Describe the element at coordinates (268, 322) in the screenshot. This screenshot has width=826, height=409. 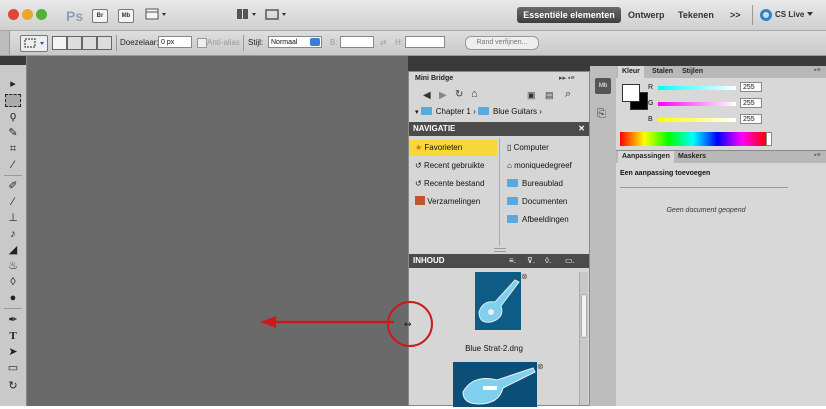
I see `annotation-arrowhead-icon` at that location.